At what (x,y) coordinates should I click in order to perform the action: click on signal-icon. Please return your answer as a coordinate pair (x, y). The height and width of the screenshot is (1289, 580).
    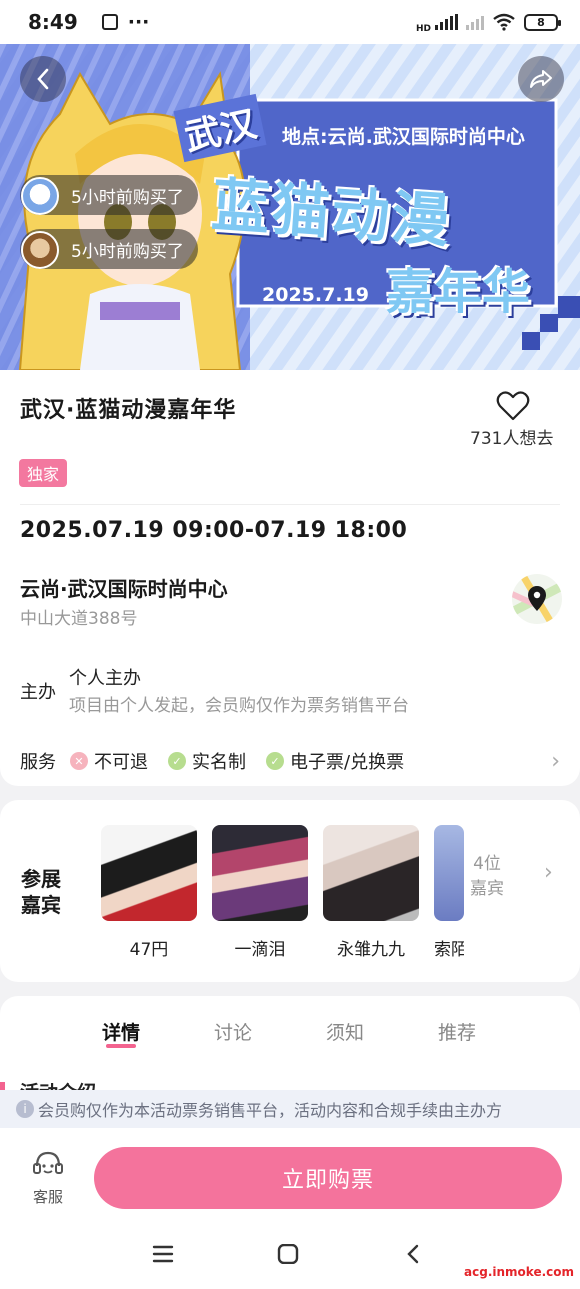
    Looking at the image, I should click on (446, 22).